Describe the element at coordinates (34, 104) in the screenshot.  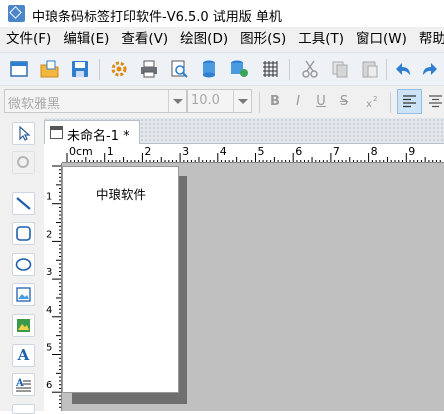
I see `font-name-value: 微软雅黑` at that location.